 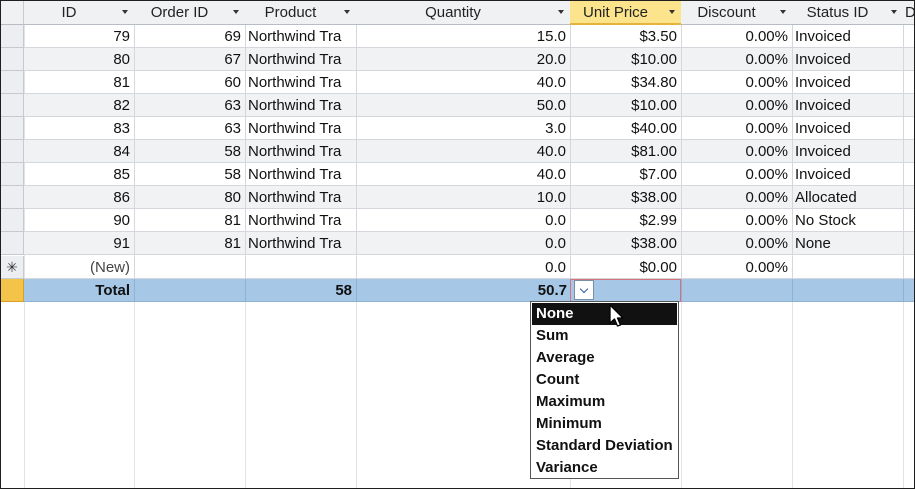 What do you see at coordinates (908, 13) in the screenshot?
I see `column-header-partial: D` at bounding box center [908, 13].